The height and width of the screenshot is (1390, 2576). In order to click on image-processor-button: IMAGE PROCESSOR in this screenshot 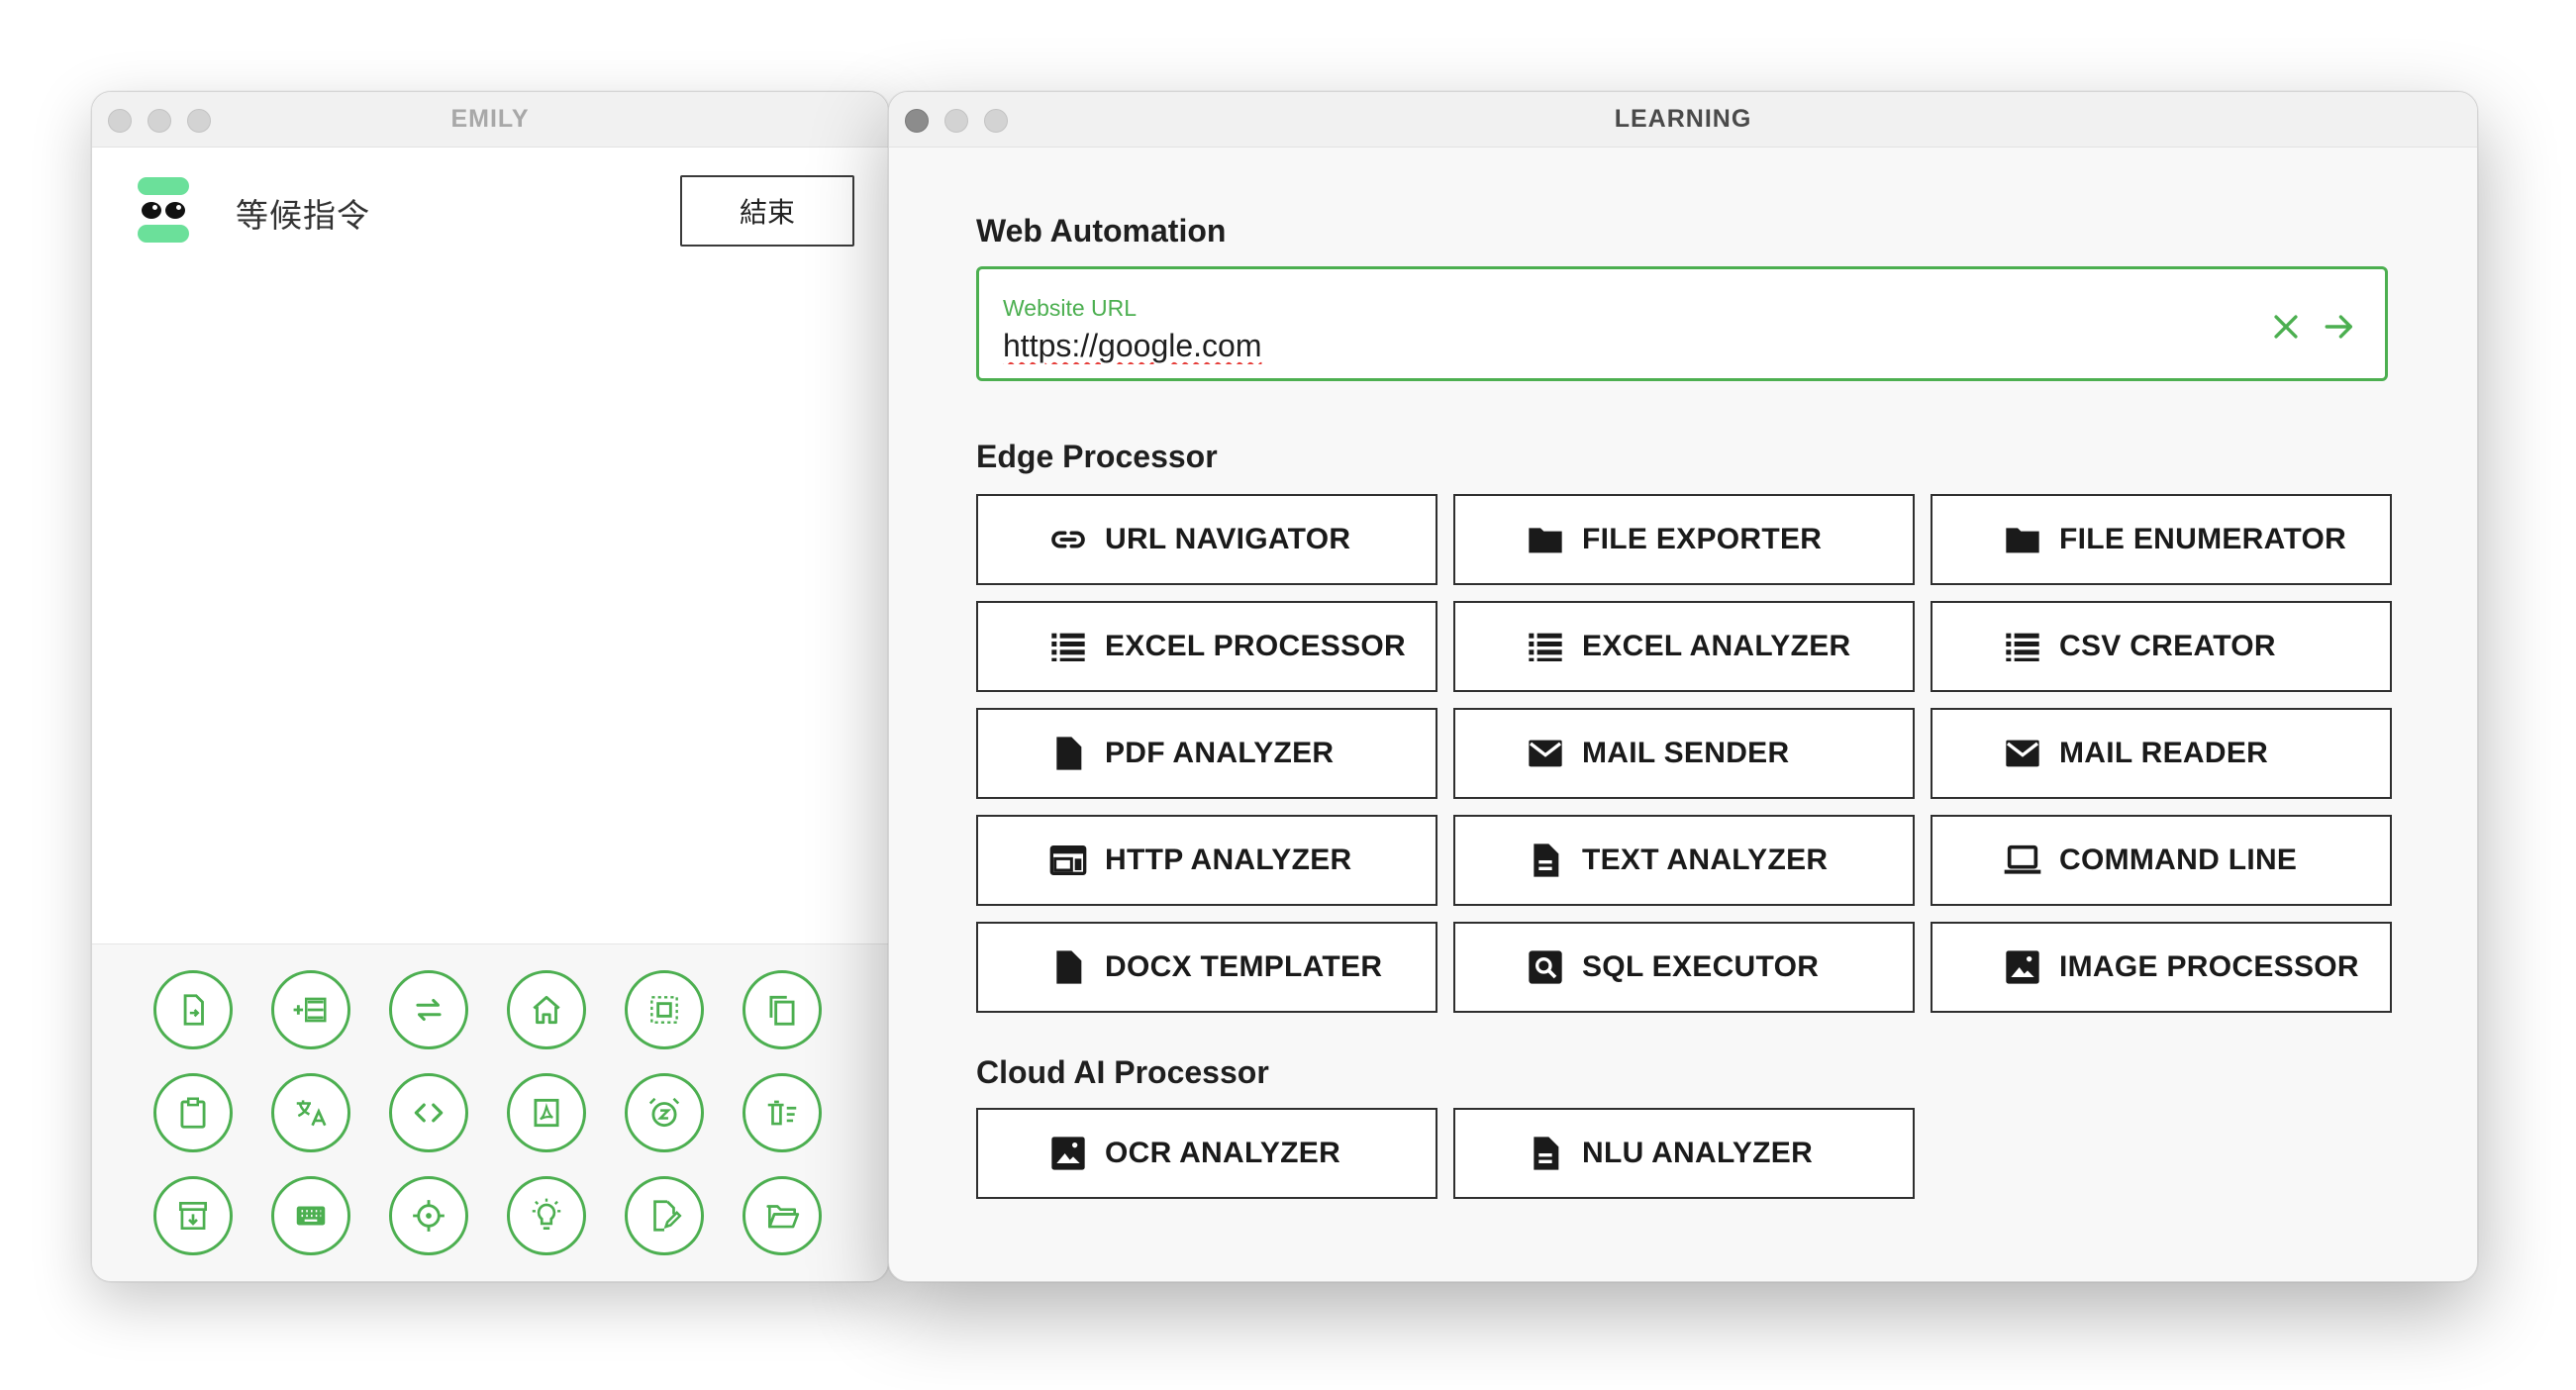, I will do `click(2161, 967)`.